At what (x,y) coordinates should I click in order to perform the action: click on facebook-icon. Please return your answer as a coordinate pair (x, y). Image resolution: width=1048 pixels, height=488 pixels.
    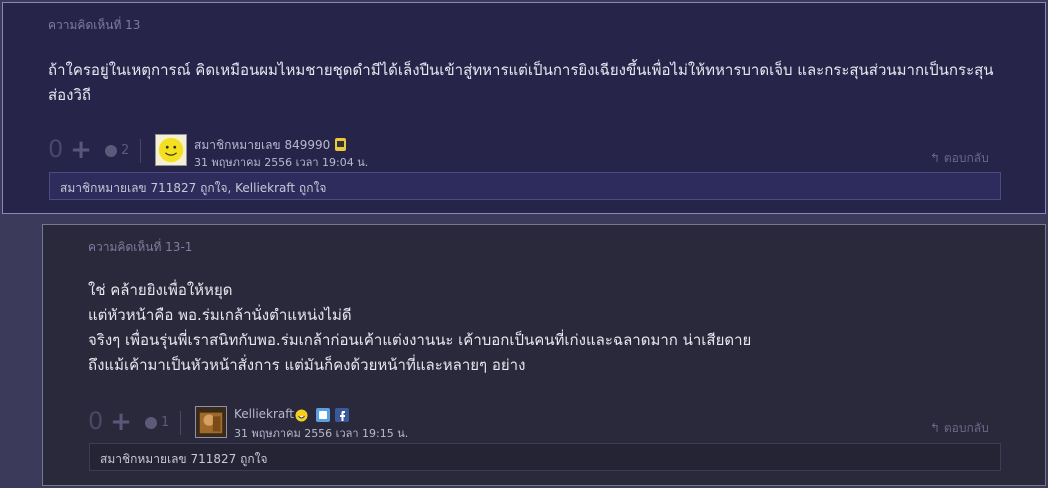
    Looking at the image, I should click on (342, 415).